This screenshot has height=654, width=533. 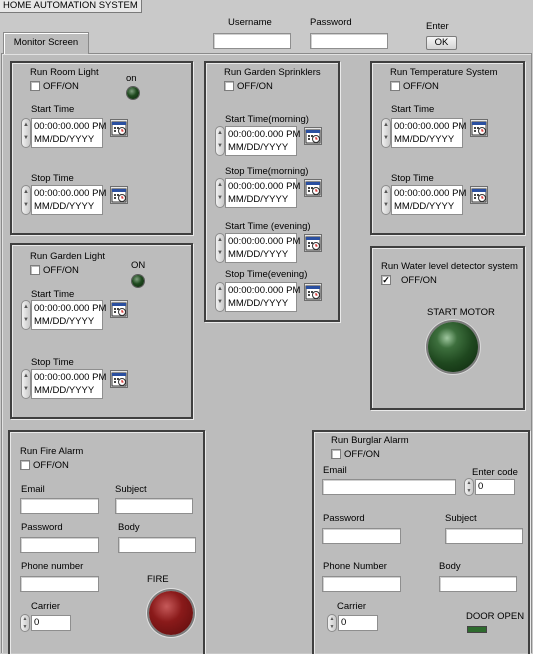 I want to click on burglar-body-field, so click(x=478, y=584).